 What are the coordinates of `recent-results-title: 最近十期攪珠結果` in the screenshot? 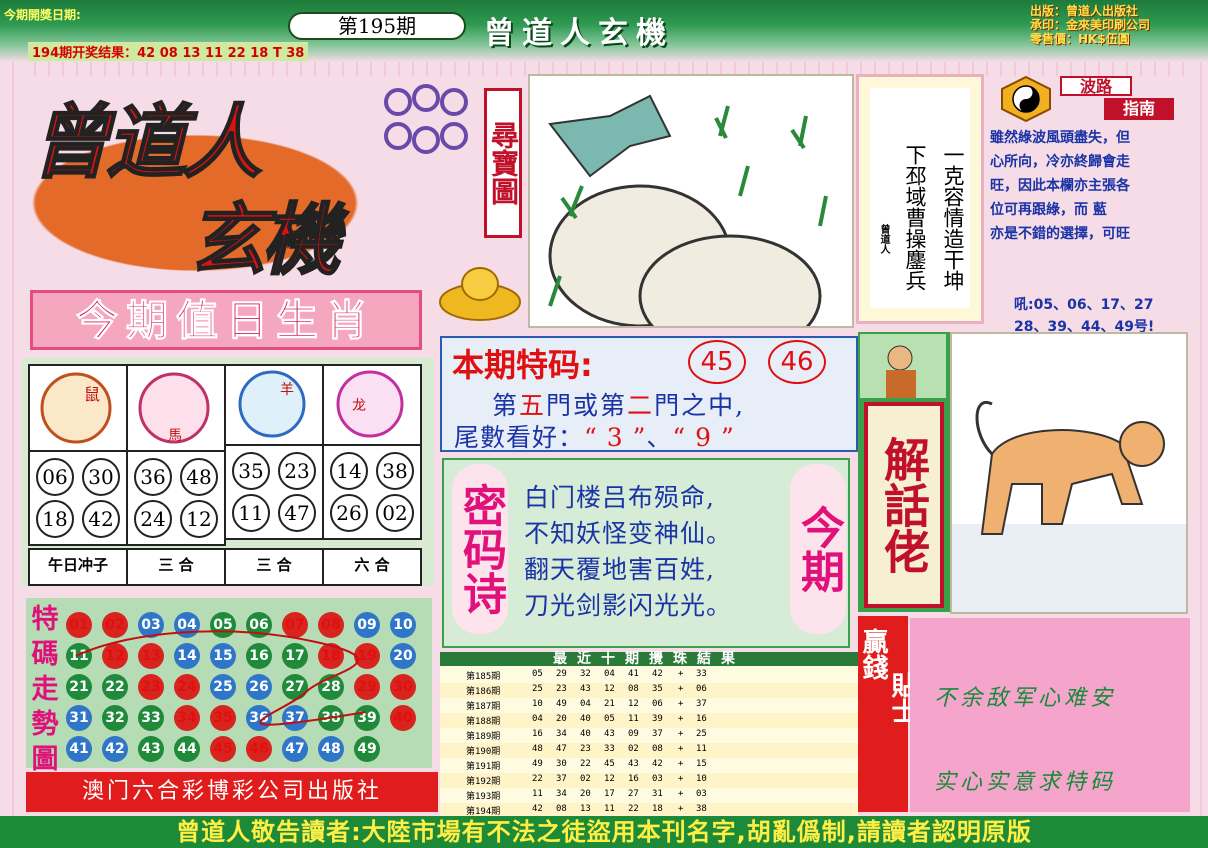 It's located at (649, 659).